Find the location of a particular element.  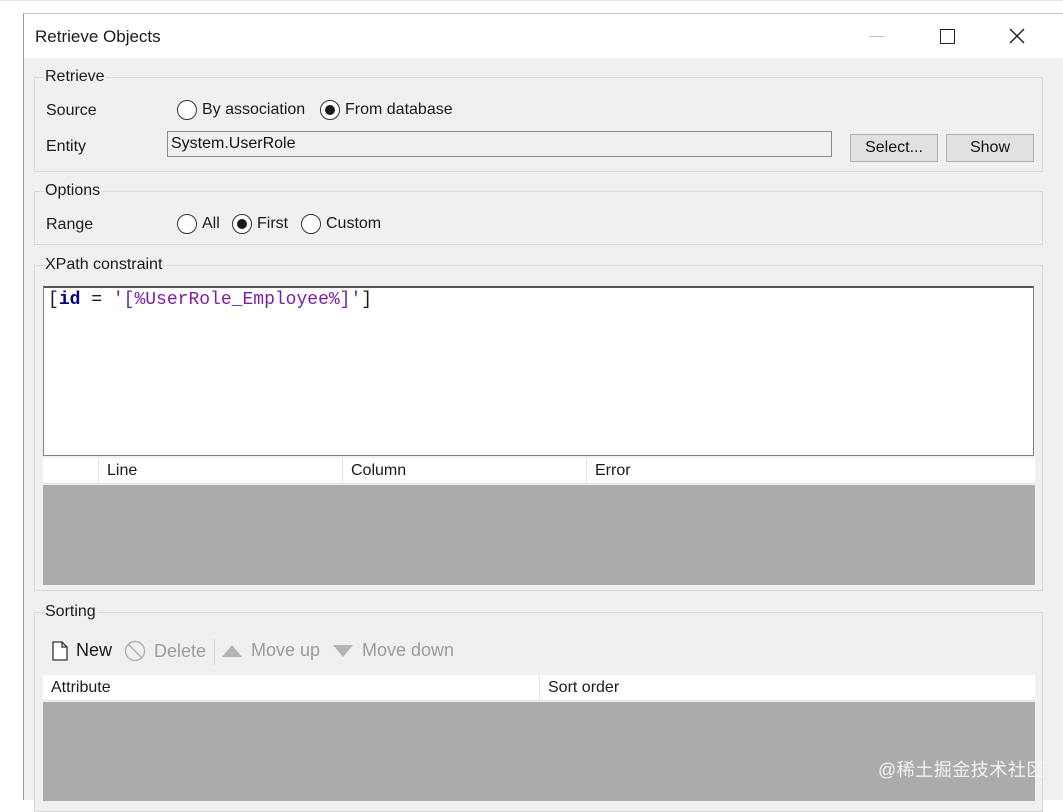

xpath-token: [%UserRole_Employee%] is located at coordinates (237, 300).